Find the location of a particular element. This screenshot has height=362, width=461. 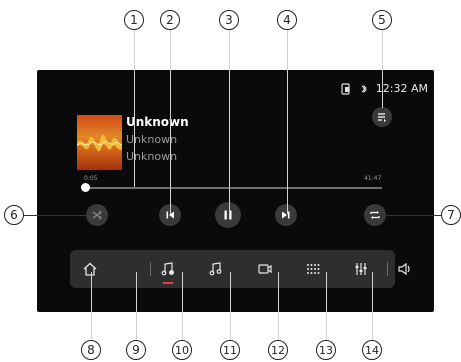

shuffle-button is located at coordinates (97, 215).